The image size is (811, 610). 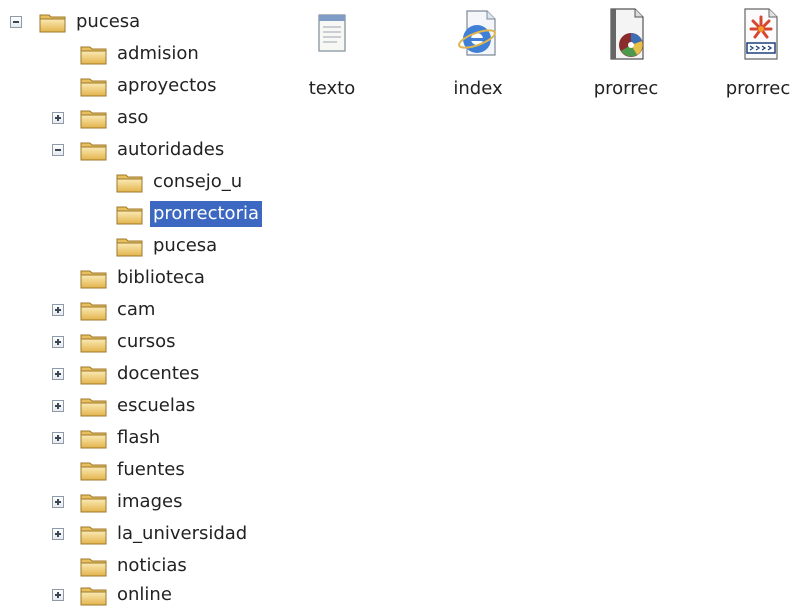 What do you see at coordinates (332, 55) in the screenshot?
I see `file-item-texto: texto` at bounding box center [332, 55].